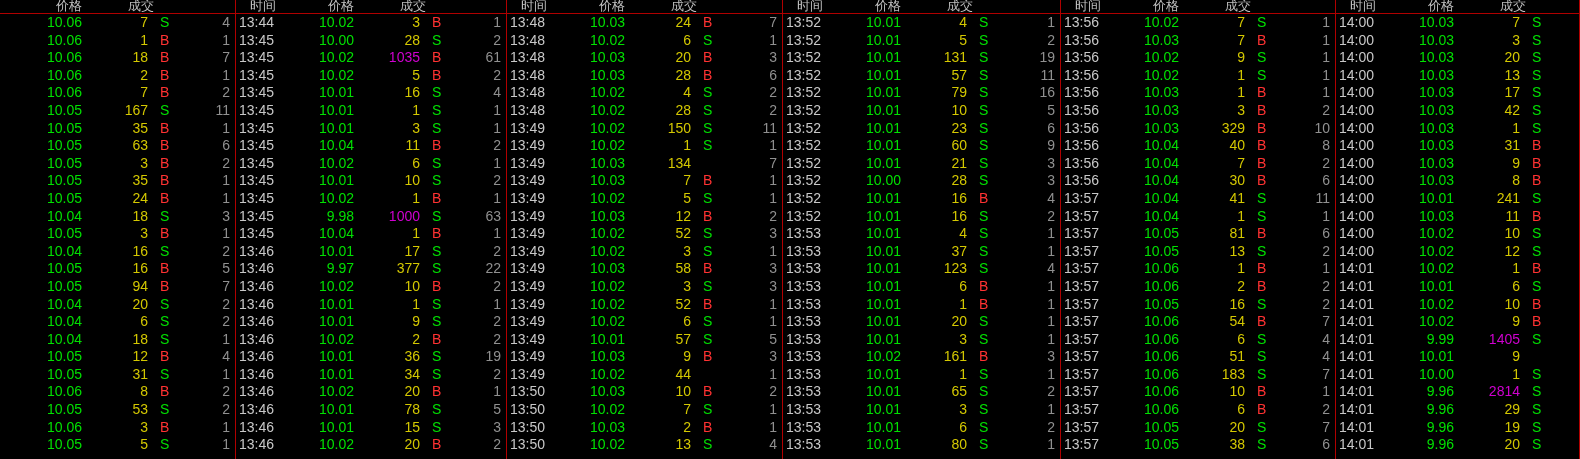  What do you see at coordinates (493, 357) in the screenshot?
I see `trade-count: 19` at bounding box center [493, 357].